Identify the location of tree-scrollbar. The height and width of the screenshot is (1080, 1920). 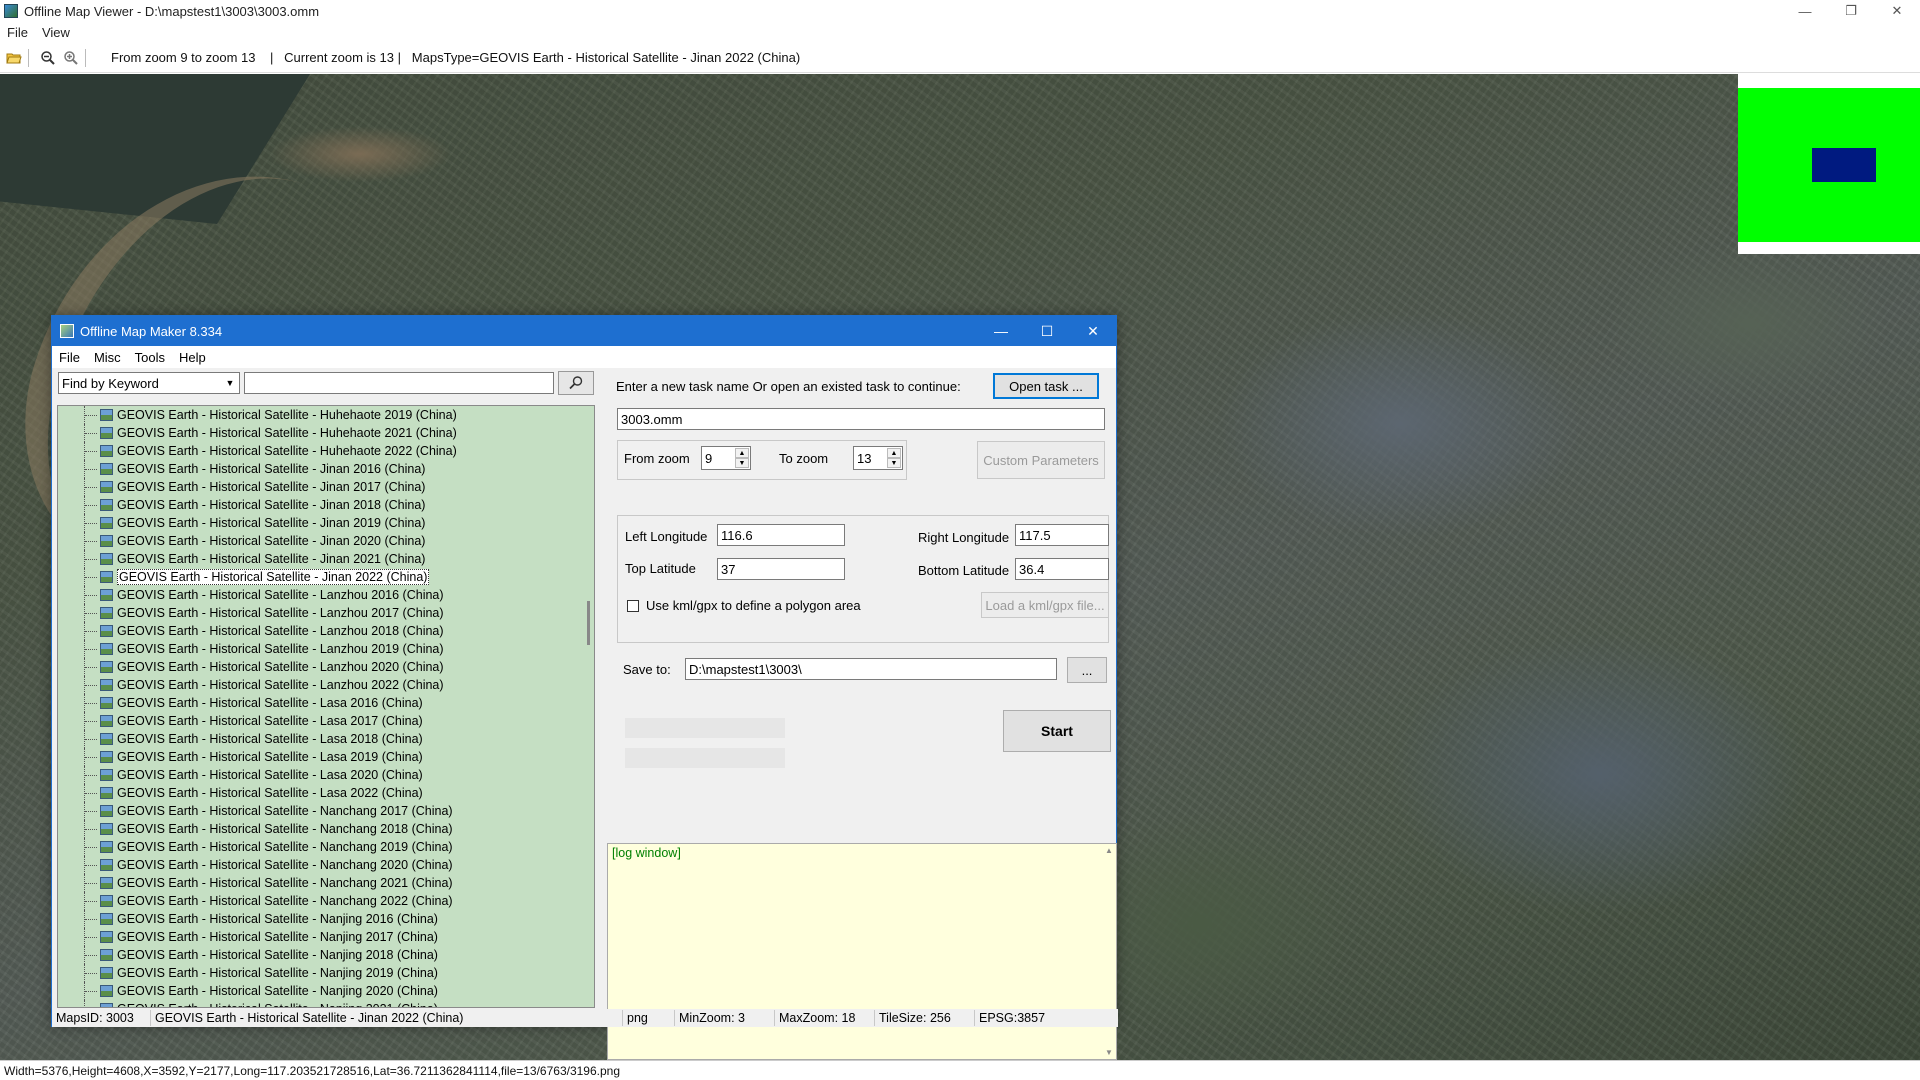
(590, 706).